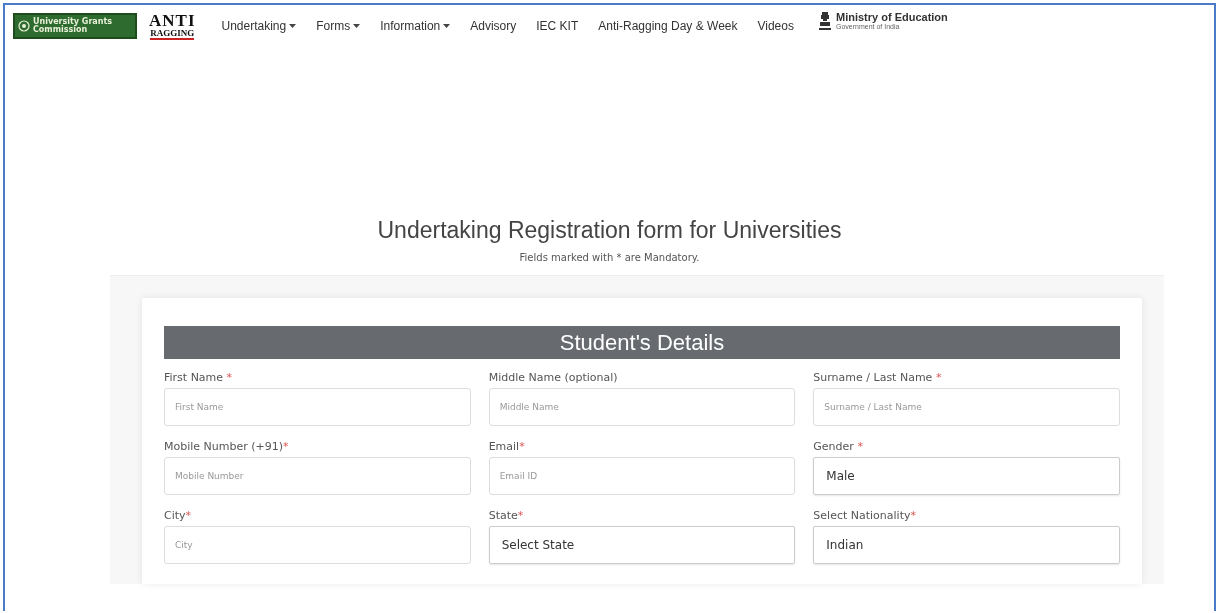 This screenshot has width=1219, height=613. Describe the element at coordinates (609, 257) in the screenshot. I see `mandatory-note: Fields marked with * are Mandatory.` at that location.